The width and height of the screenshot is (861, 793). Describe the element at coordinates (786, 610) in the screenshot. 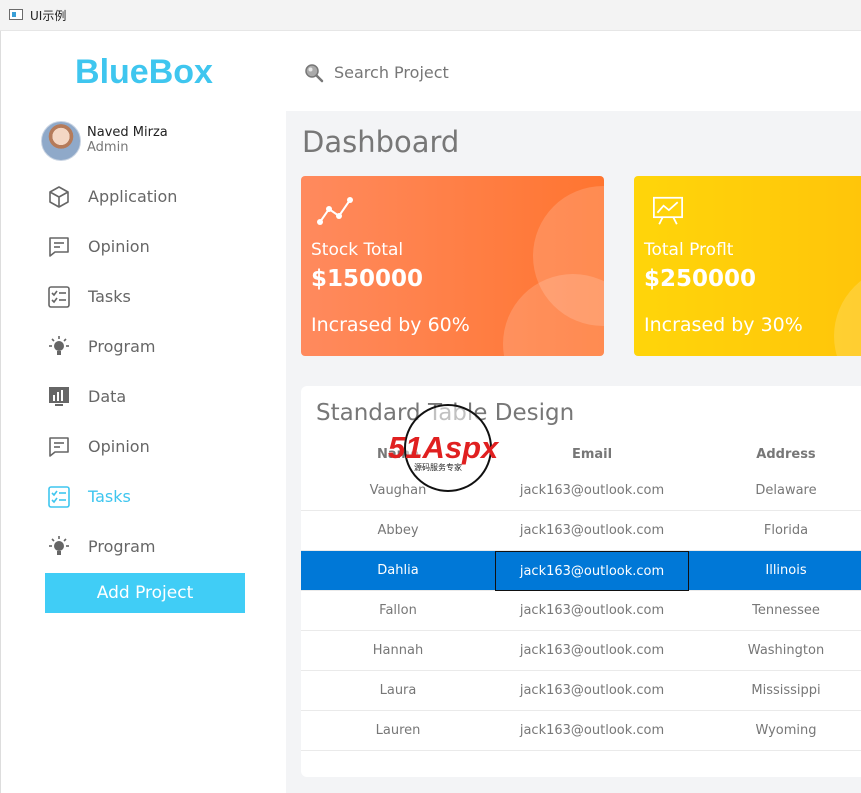

I see `cell-address: Tennessee` at that location.